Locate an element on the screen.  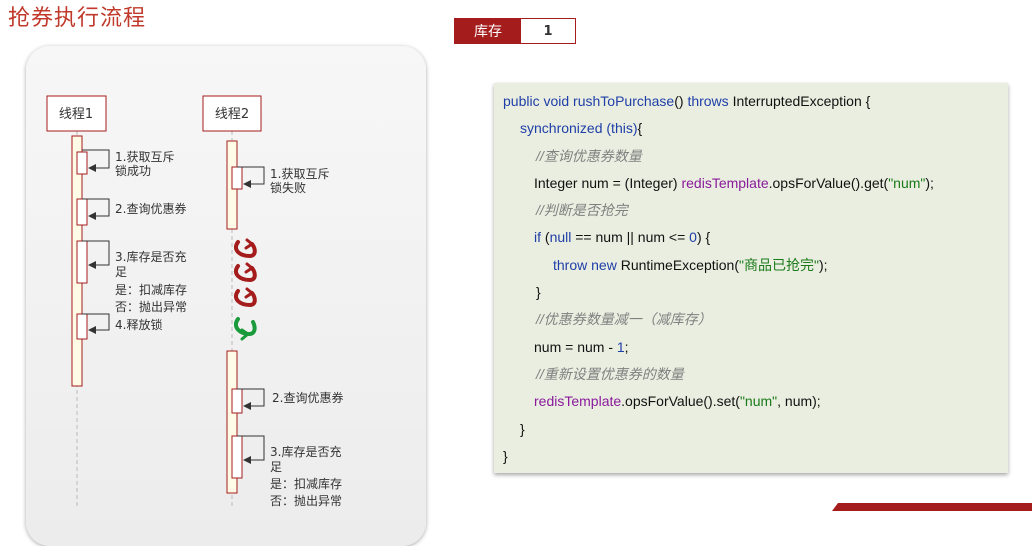
t2-step3-text-3: 是：扣减库存 is located at coordinates (306, 483).